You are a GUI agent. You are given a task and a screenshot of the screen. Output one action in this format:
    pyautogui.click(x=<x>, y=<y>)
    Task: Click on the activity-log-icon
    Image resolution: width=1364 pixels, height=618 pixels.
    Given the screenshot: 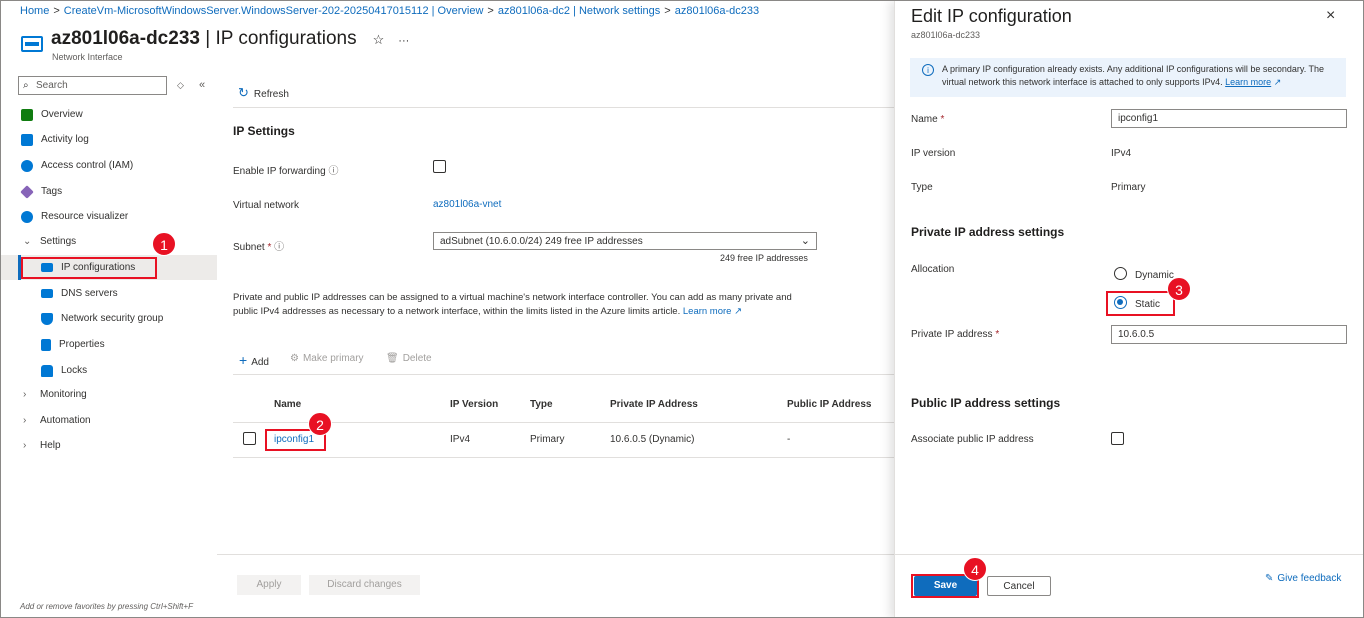 What is the action you would take?
    pyautogui.click(x=27, y=139)
    